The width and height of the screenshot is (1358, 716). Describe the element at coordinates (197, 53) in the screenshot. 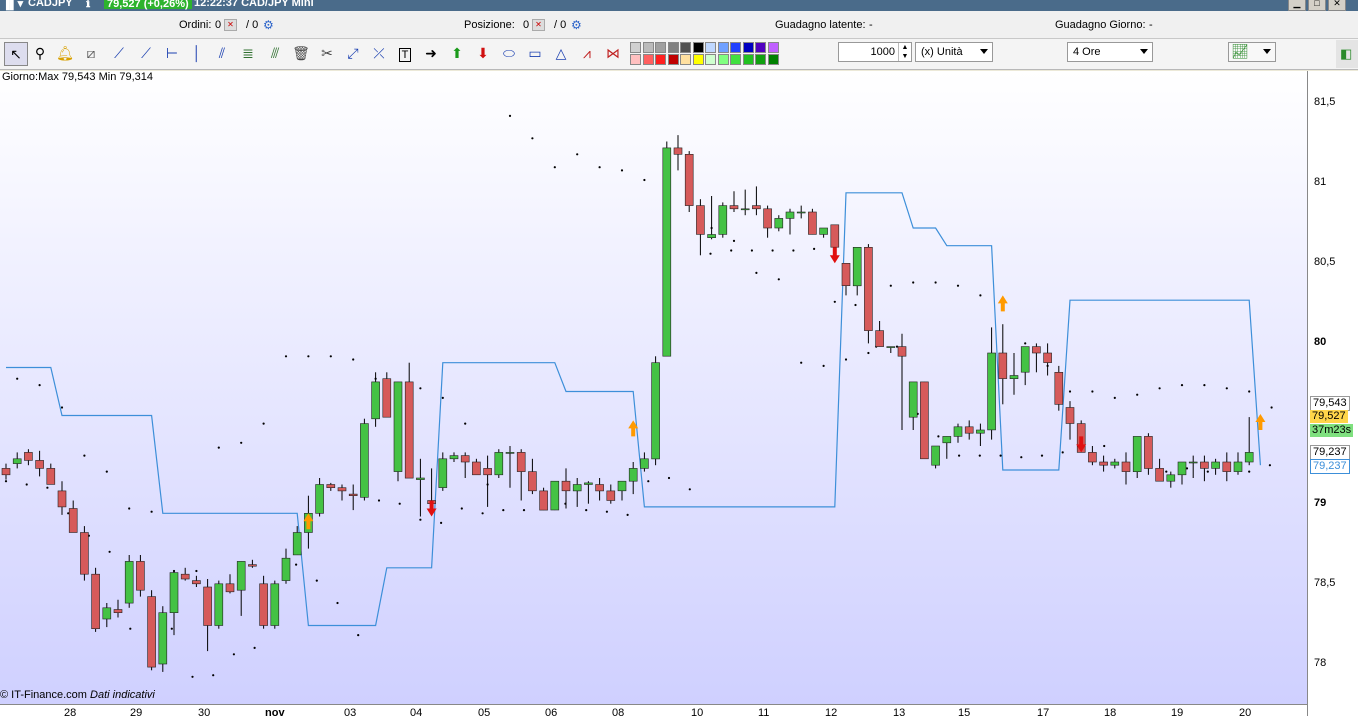

I see `vertical-line-icon: │` at that location.